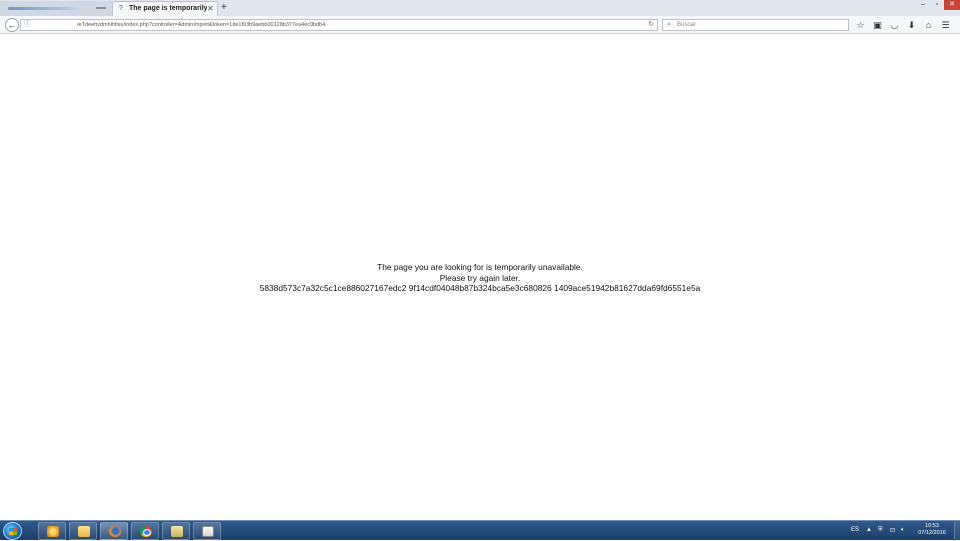 The image size is (960, 541). I want to click on chrome-icon, so click(146, 531).